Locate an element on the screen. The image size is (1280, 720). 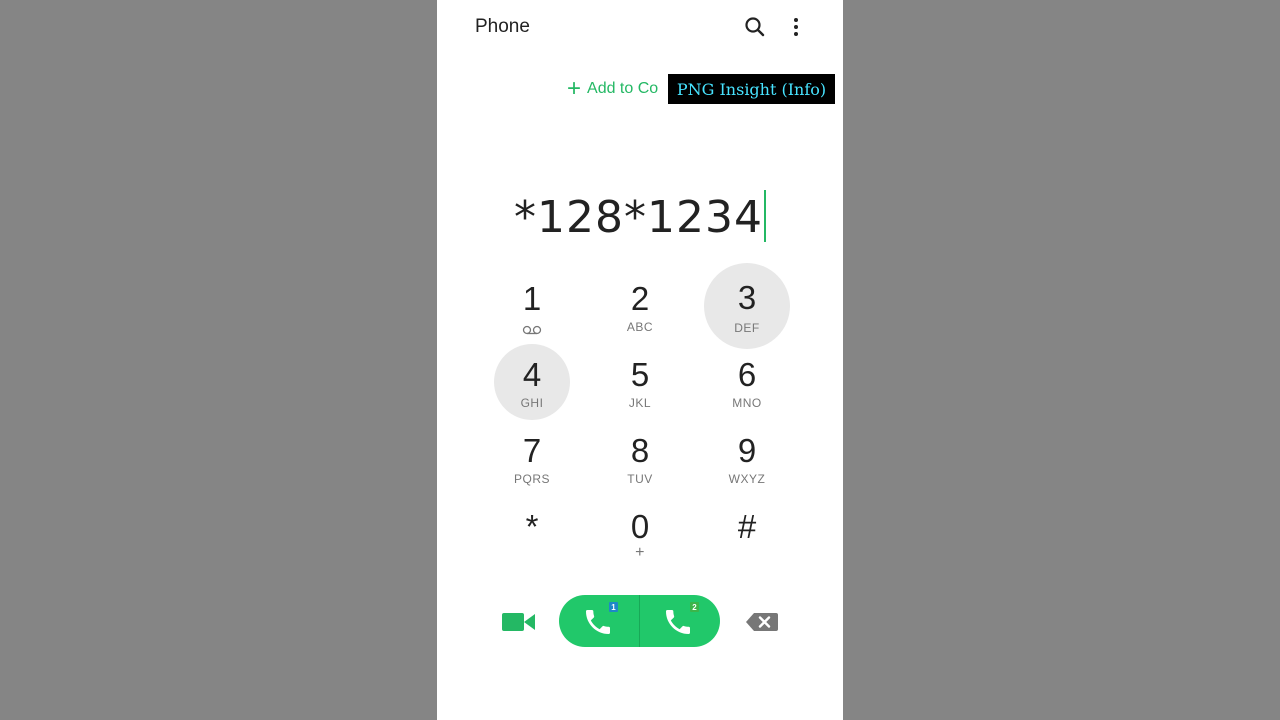
key-digit: # is located at coordinates (747, 526).